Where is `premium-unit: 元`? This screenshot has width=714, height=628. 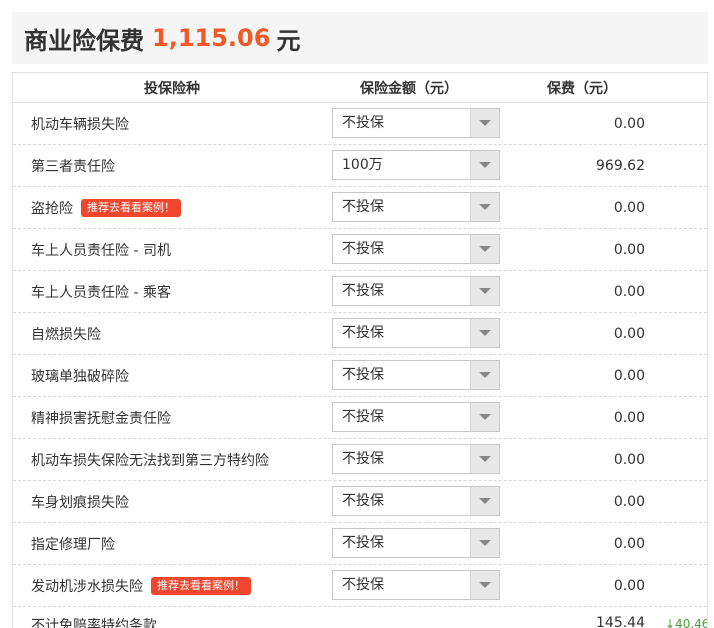
premium-unit: 元 is located at coordinates (288, 40).